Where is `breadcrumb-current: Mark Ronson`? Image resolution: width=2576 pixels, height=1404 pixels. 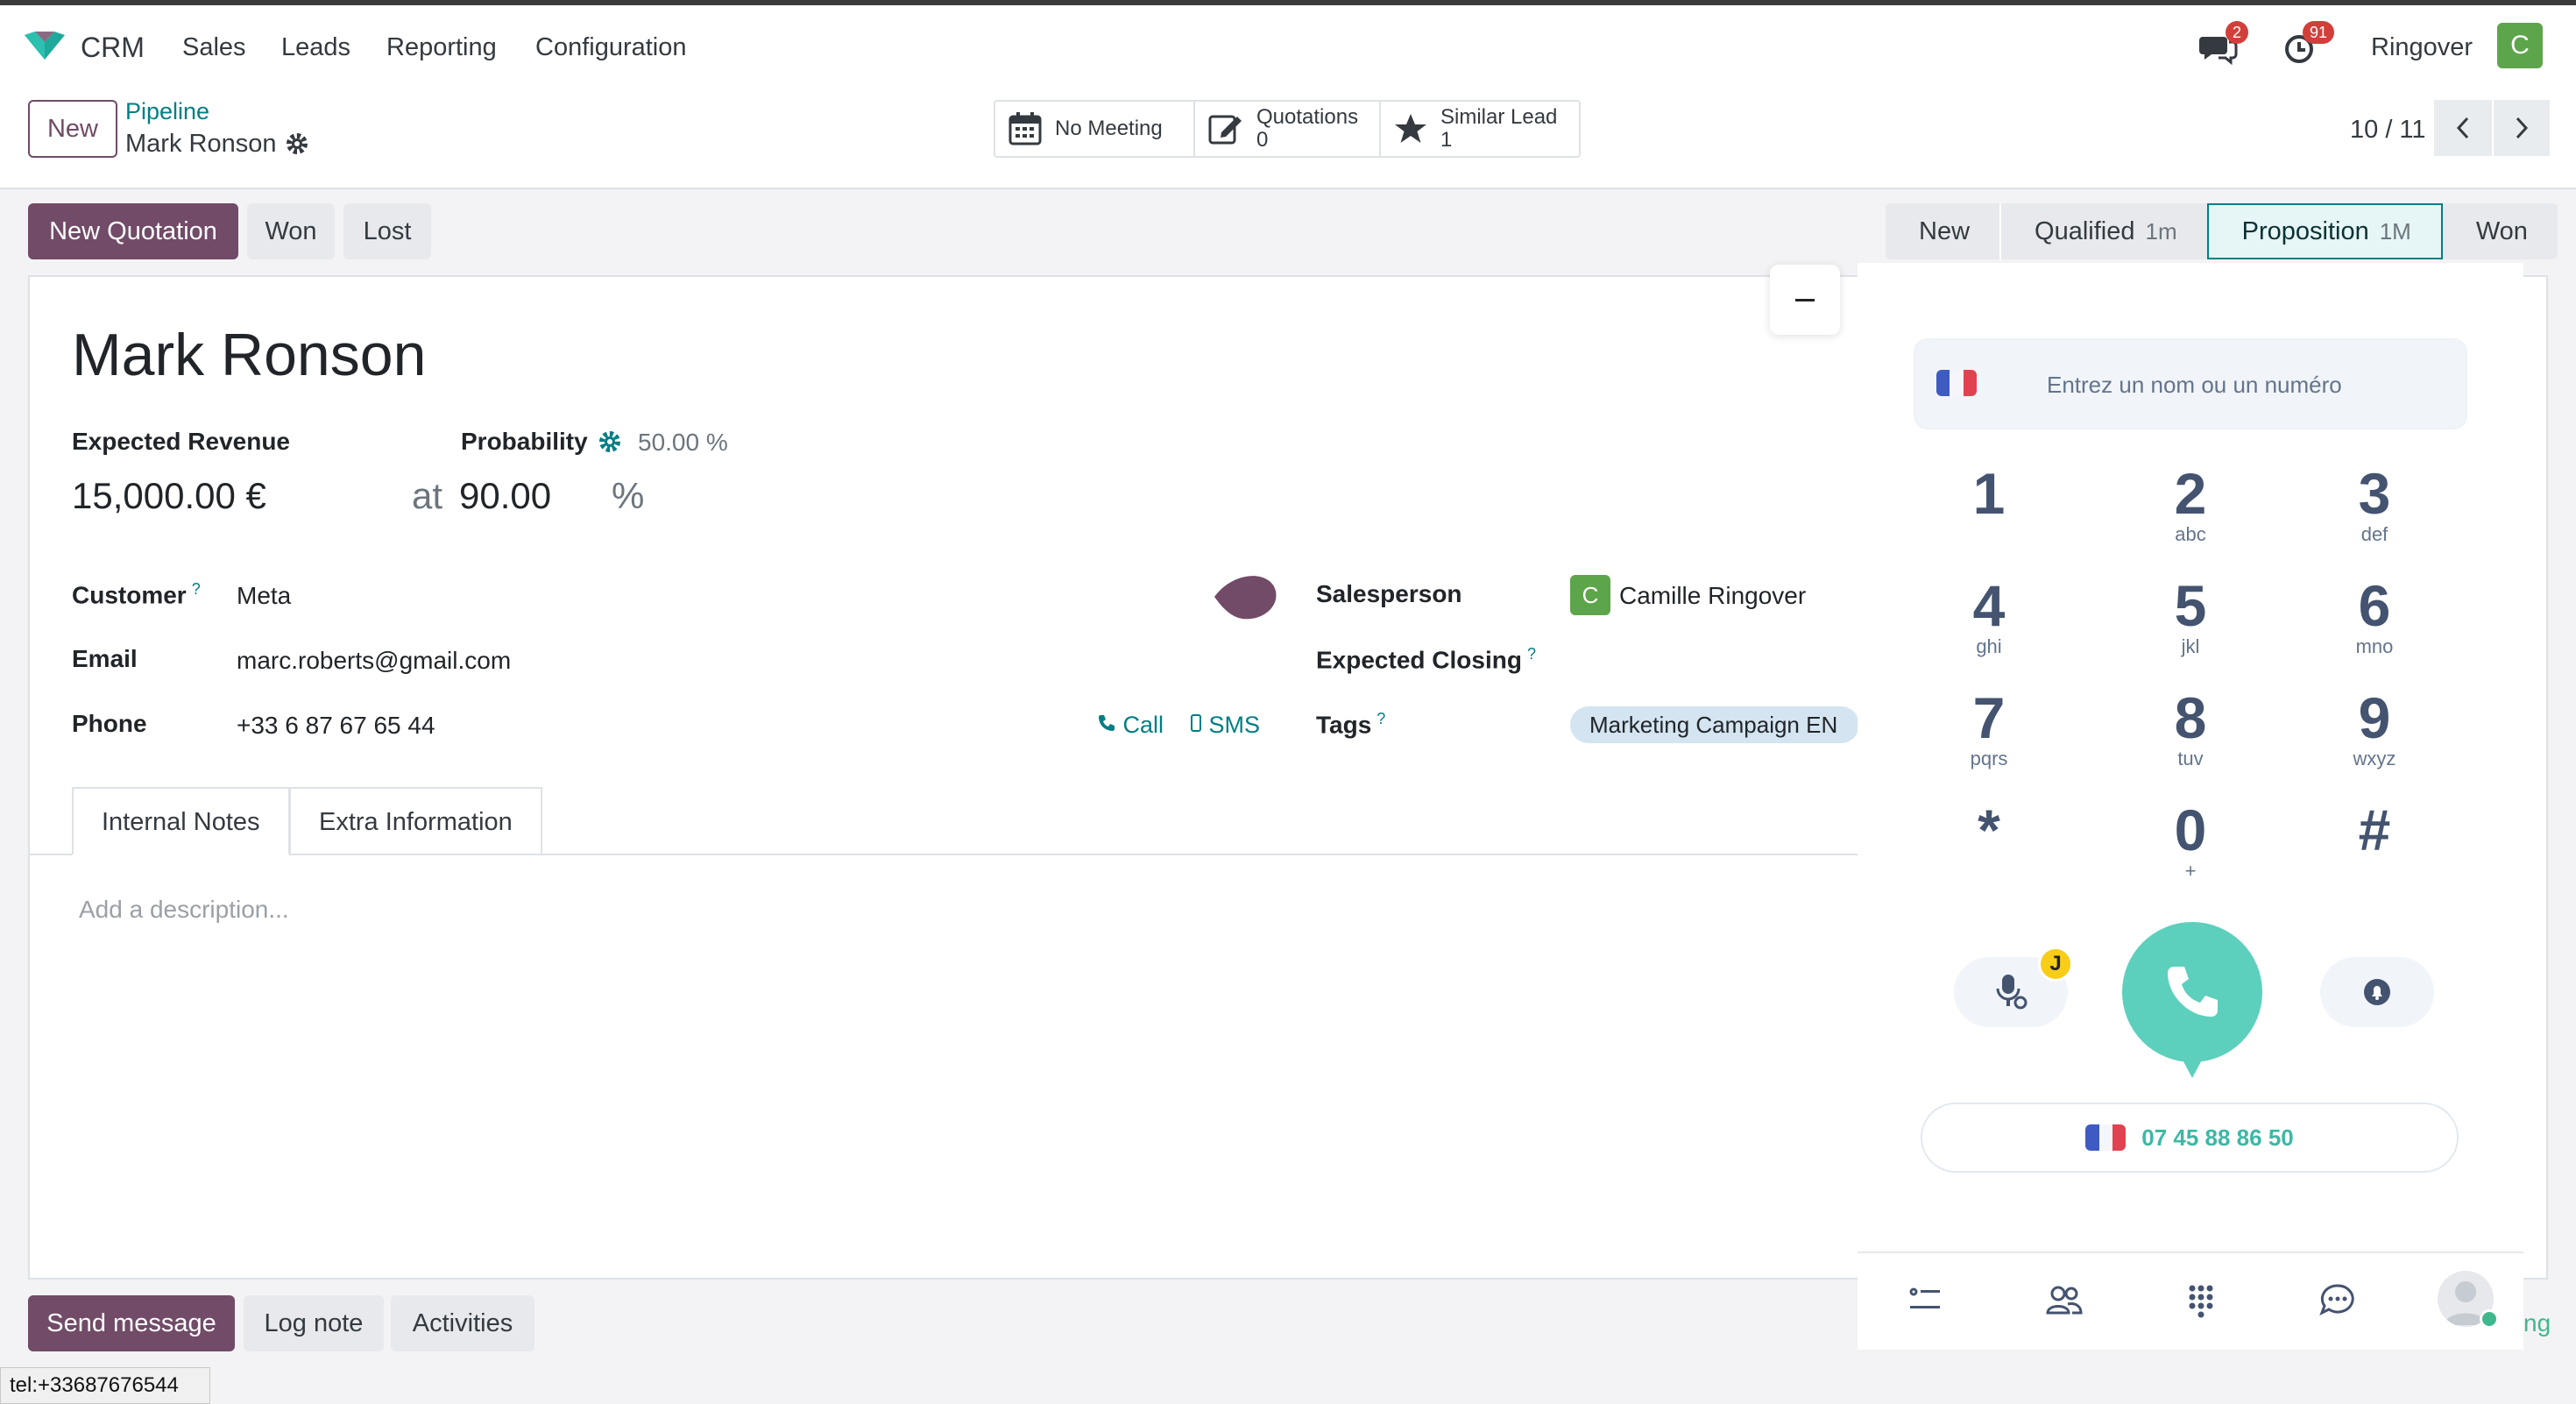
breadcrumb-current: Mark Ronson is located at coordinates (201, 144).